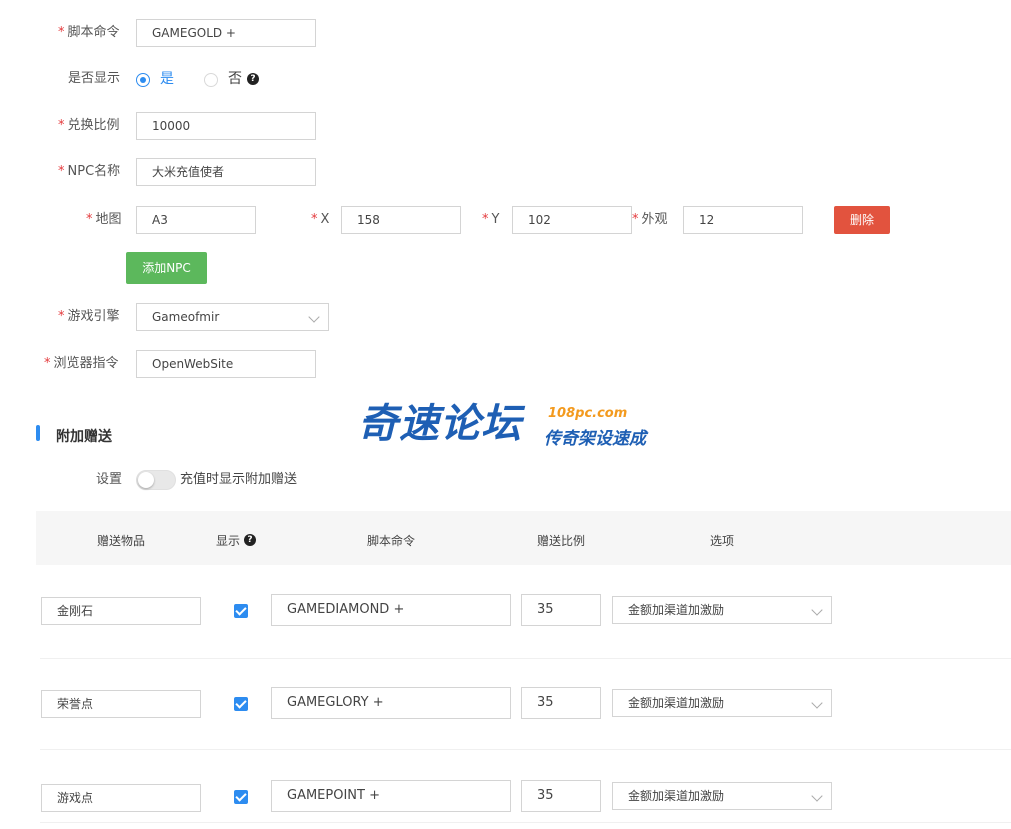  I want to click on bonus-item-input: 荣誉点, so click(121, 704).